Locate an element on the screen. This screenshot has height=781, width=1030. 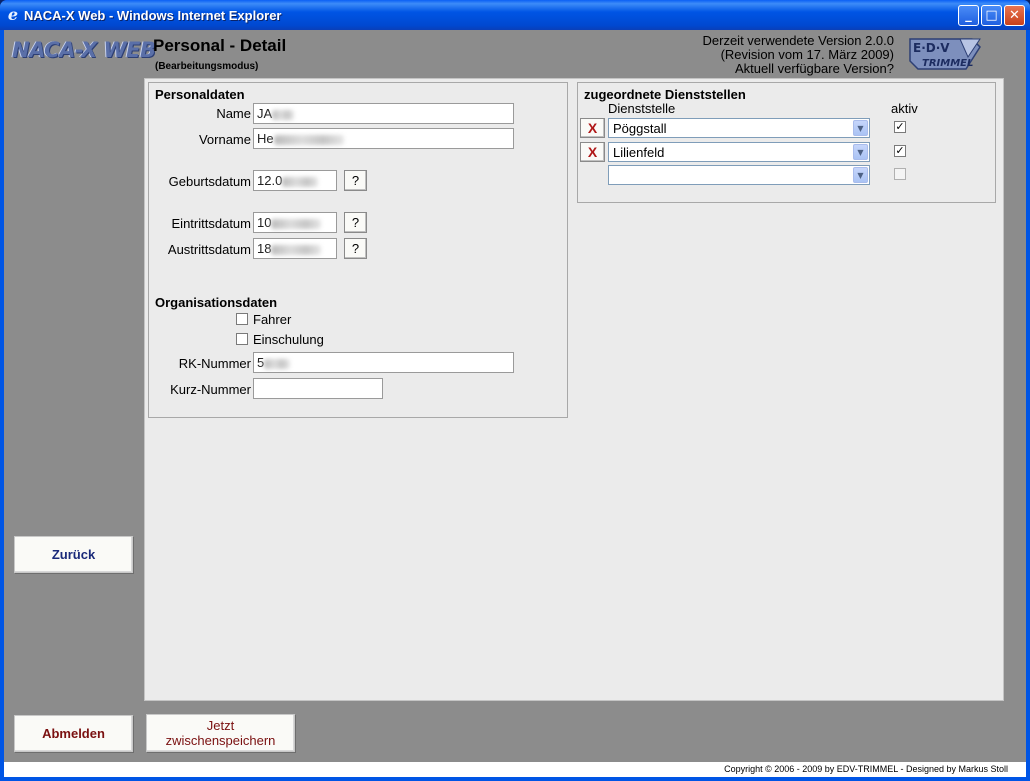
austrittsdatum-help-button: ? is located at coordinates (355, 248).